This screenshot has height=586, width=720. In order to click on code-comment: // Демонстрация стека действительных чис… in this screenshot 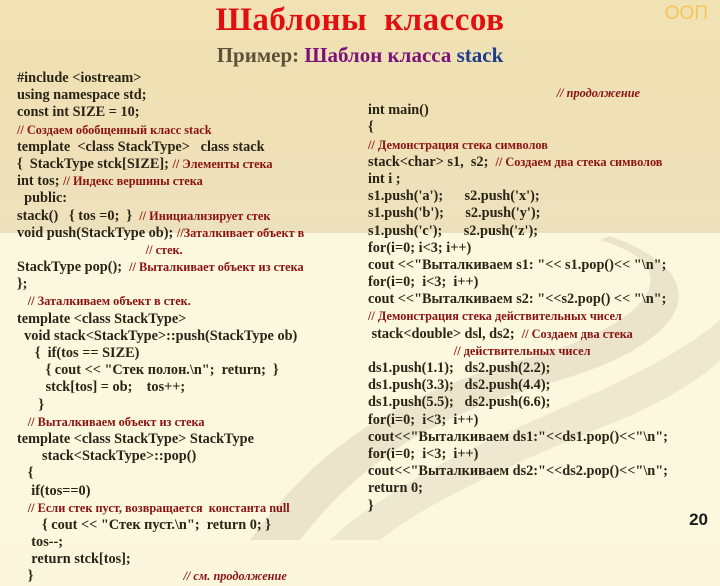, I will do `click(495, 316)`.